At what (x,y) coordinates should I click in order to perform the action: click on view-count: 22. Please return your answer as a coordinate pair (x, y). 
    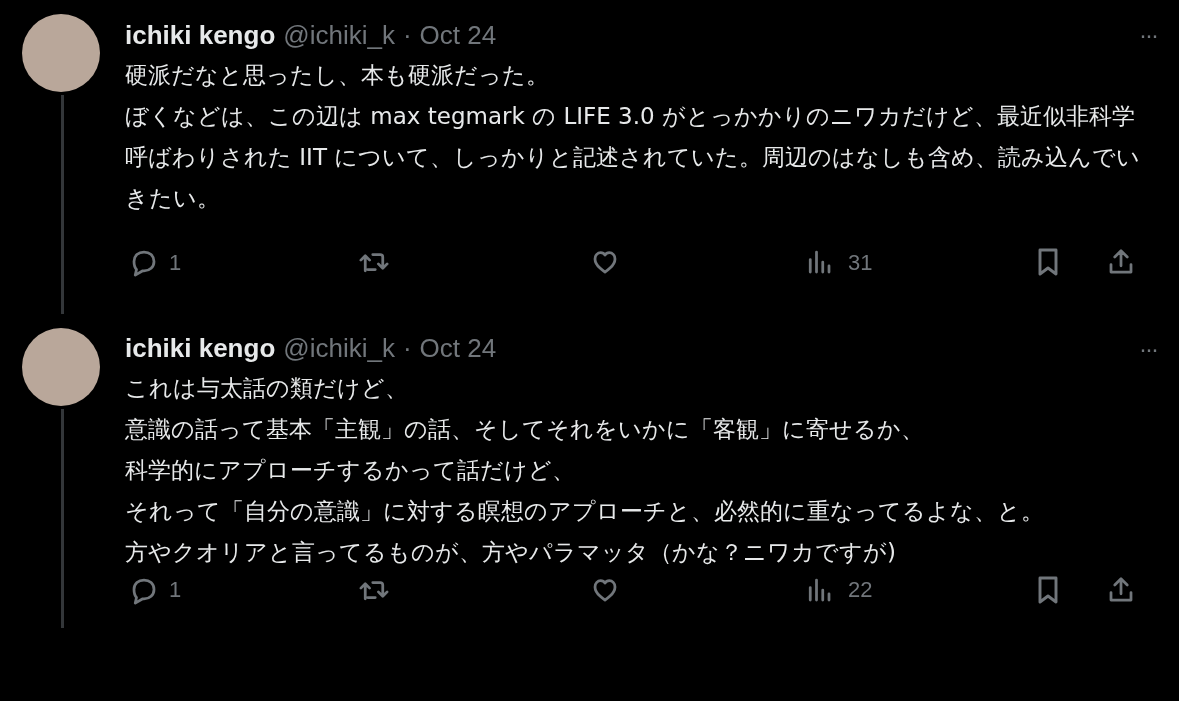
    Looking at the image, I should click on (860, 590).